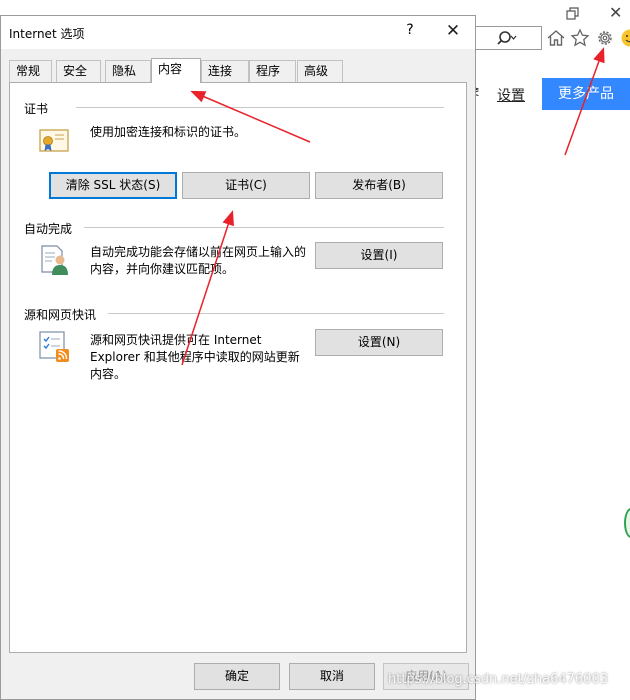  What do you see at coordinates (625, 38) in the screenshot?
I see `smiley-feedback-icon` at bounding box center [625, 38].